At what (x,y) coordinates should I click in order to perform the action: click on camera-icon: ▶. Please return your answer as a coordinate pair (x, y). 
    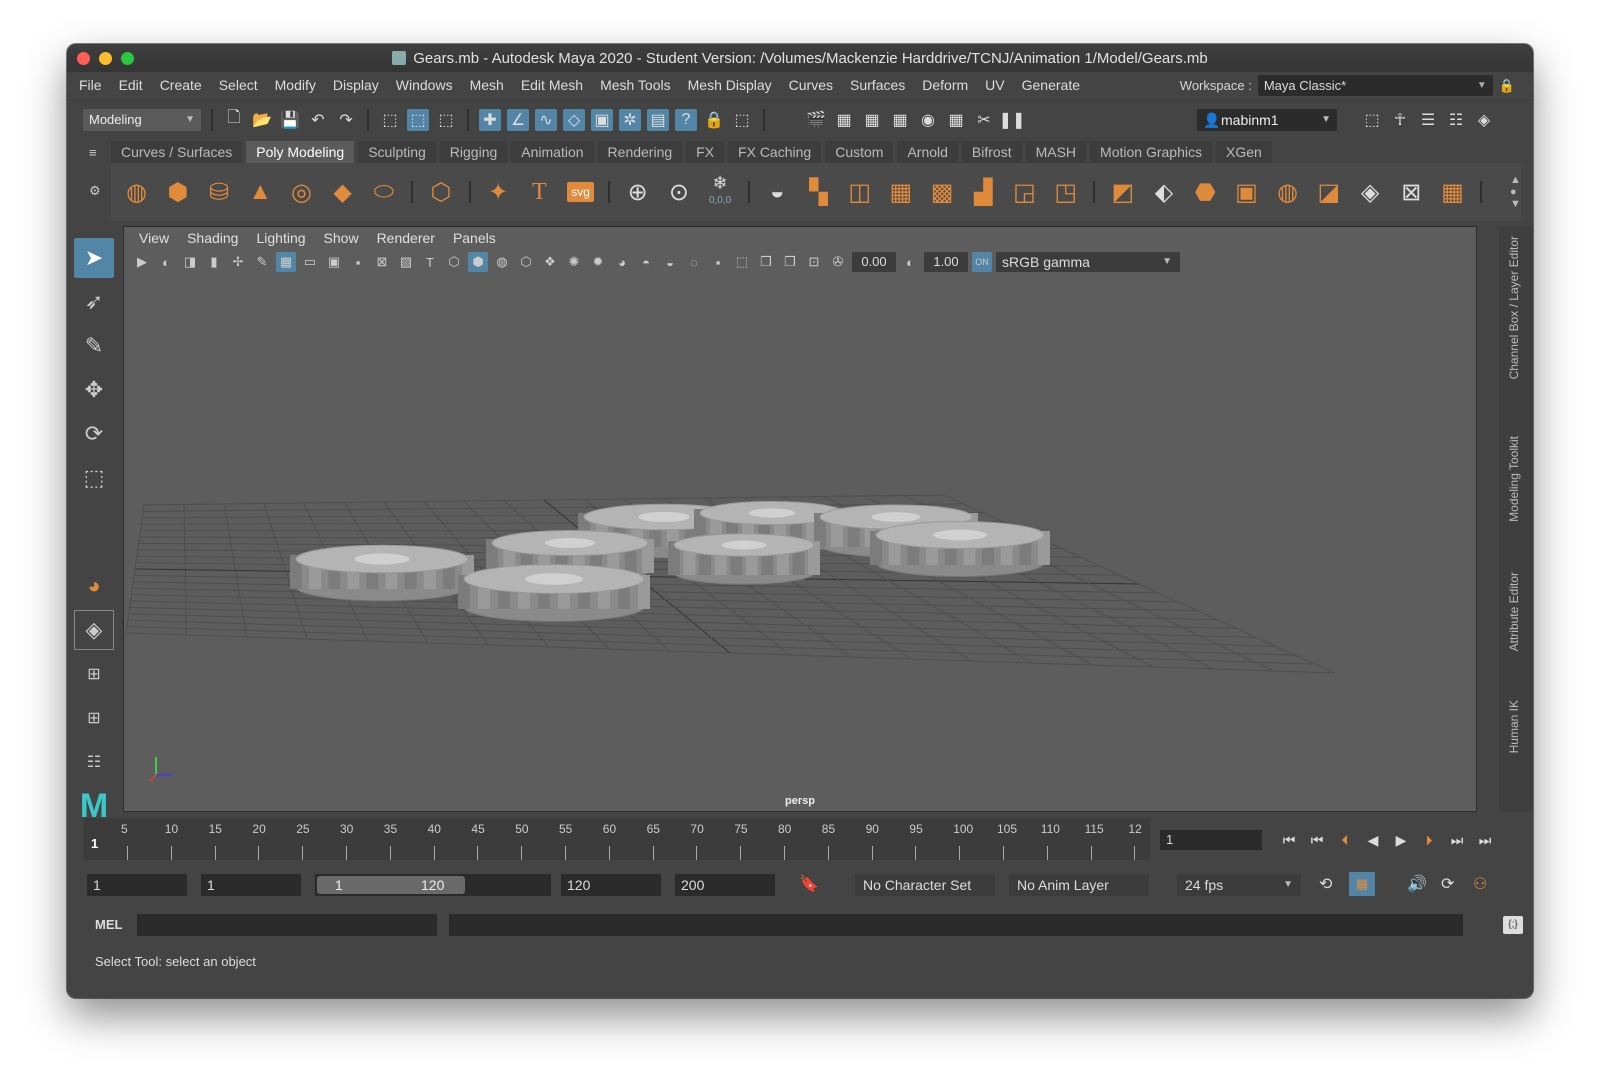
    Looking at the image, I should click on (142, 262).